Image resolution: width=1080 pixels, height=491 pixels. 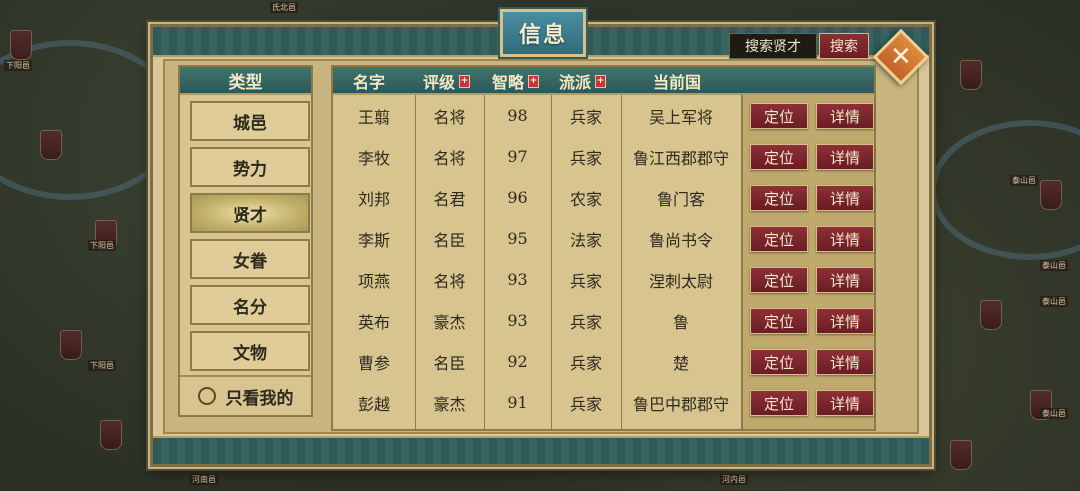 I want to click on cell-name: 李斯, so click(x=373, y=240).